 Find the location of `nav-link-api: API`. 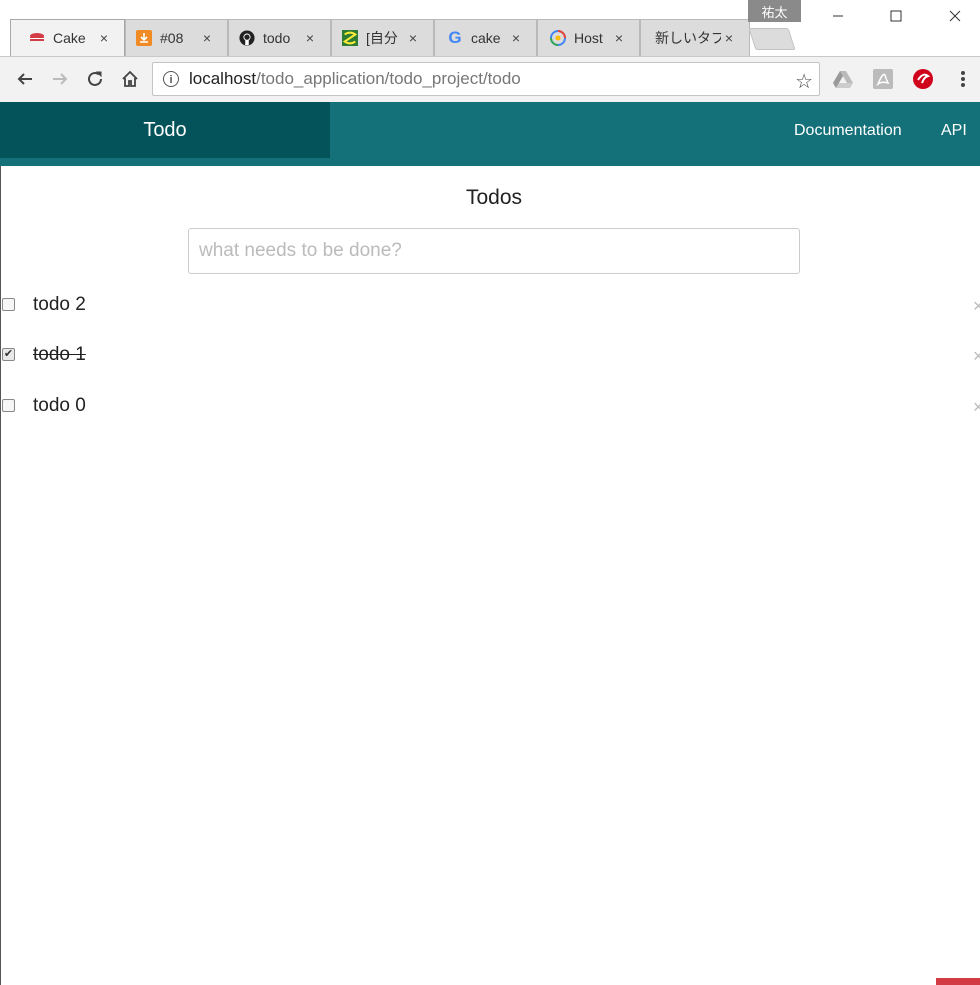

nav-link-api: API is located at coordinates (954, 131).